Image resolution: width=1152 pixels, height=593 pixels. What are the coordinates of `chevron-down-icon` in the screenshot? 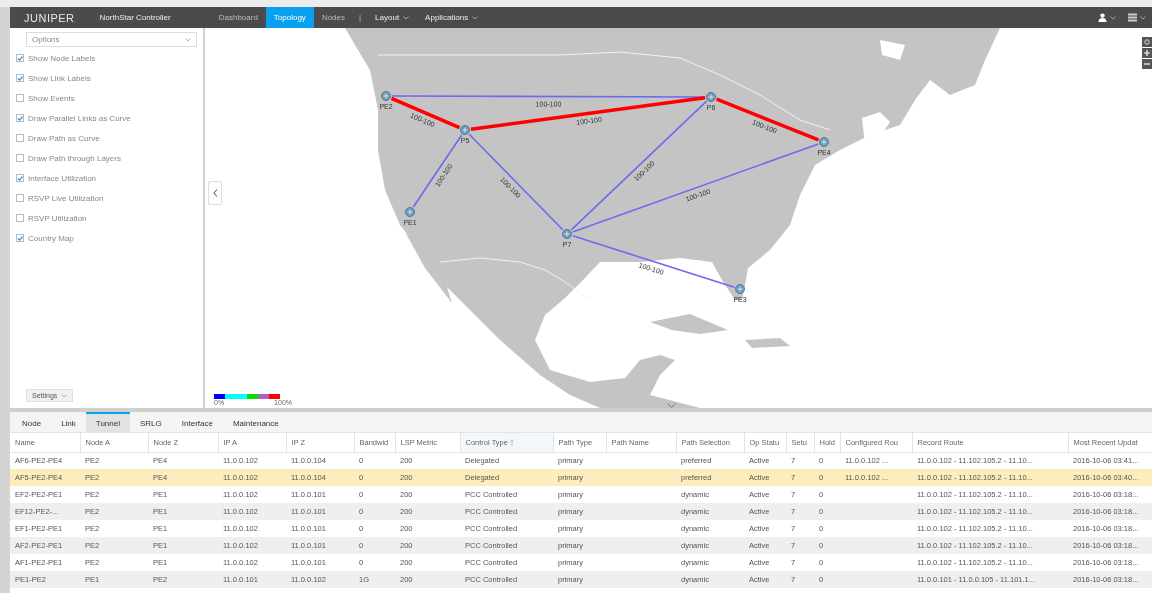 It's located at (671, 405).